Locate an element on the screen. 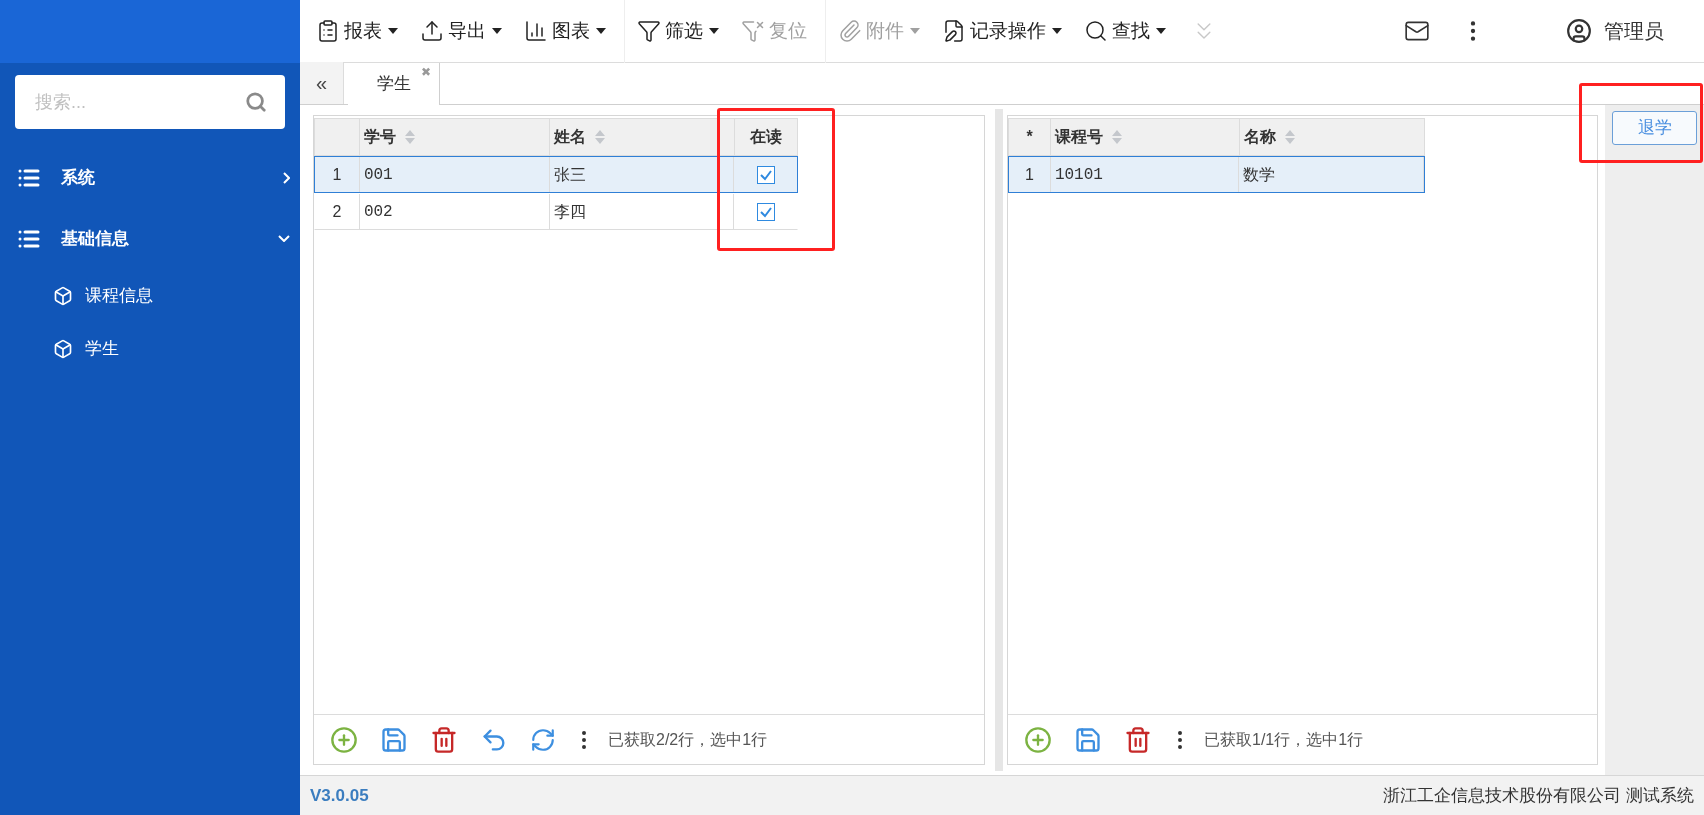 Image resolution: width=1704 pixels, height=815 pixels. sidebar-subitem: 学生 is located at coordinates (150, 348).